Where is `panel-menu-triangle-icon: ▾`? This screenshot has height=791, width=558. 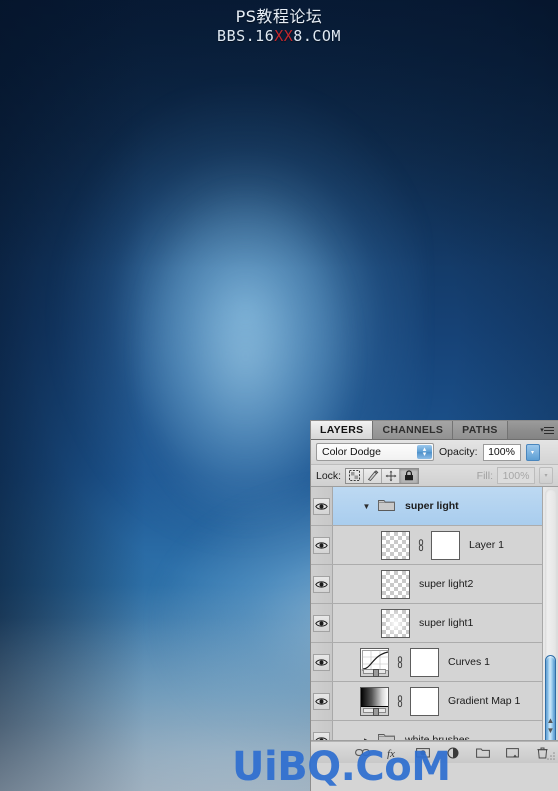
panel-menu-triangle-icon: ▾ is located at coordinates (541, 430).